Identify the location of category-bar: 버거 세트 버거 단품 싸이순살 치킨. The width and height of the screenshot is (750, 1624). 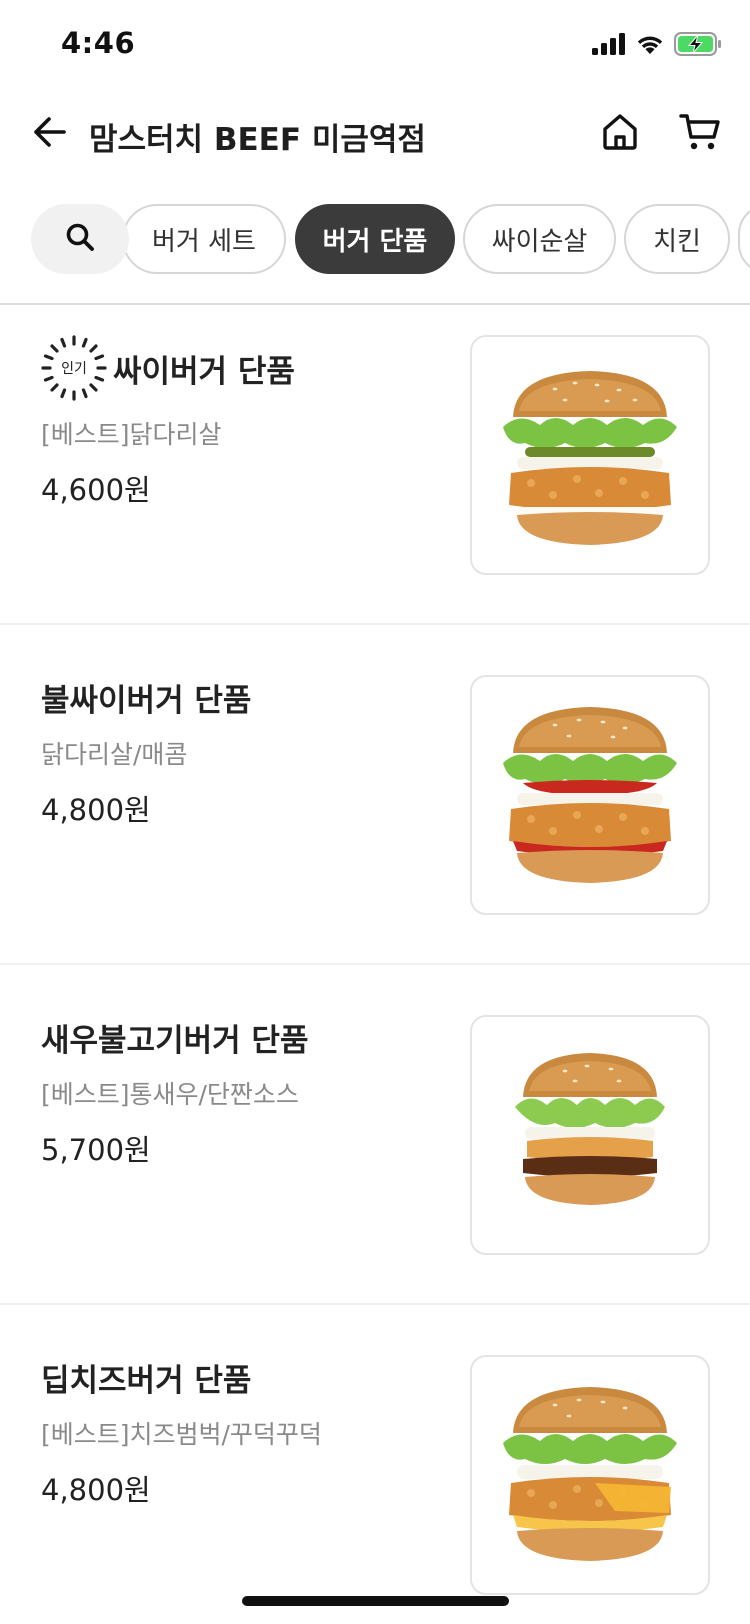
(375, 239).